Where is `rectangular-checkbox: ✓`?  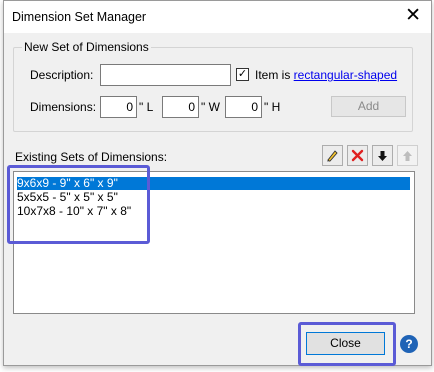
rectangular-checkbox: ✓ is located at coordinates (242, 74).